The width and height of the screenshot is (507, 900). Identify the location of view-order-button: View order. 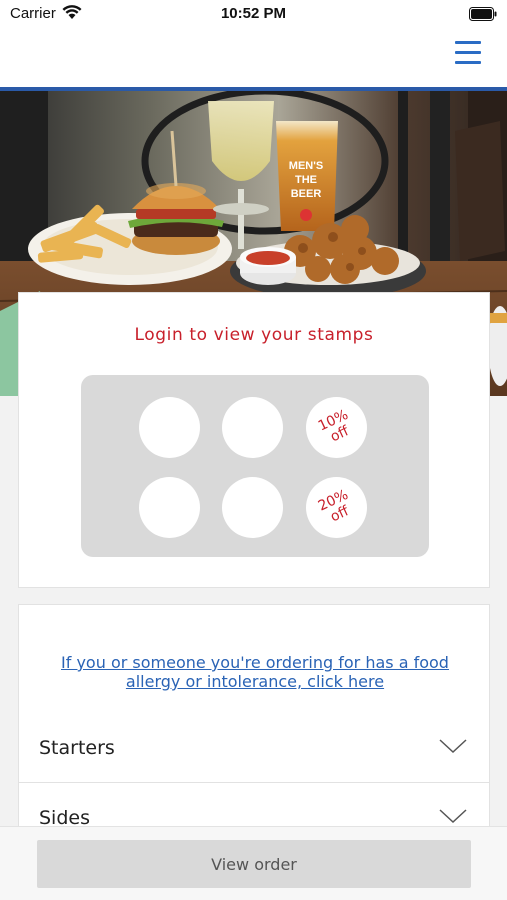
(254, 864).